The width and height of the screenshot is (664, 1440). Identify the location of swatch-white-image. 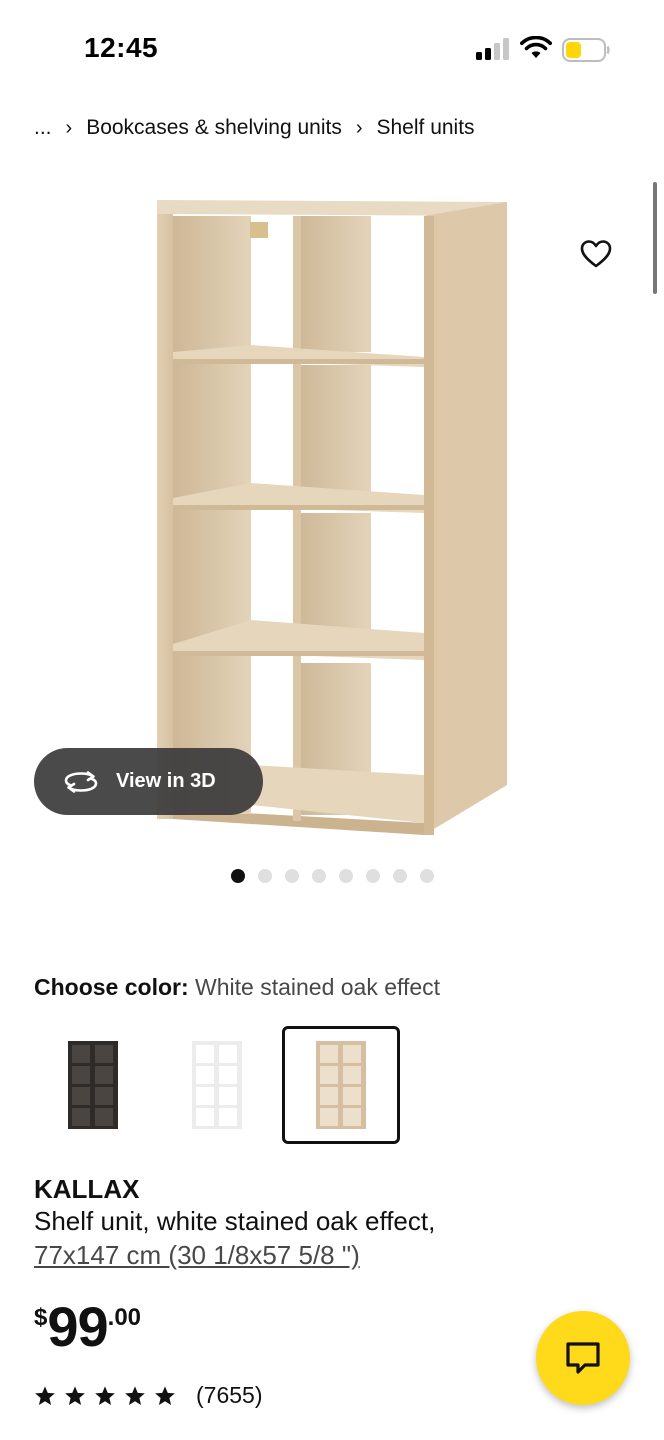
(217, 1085).